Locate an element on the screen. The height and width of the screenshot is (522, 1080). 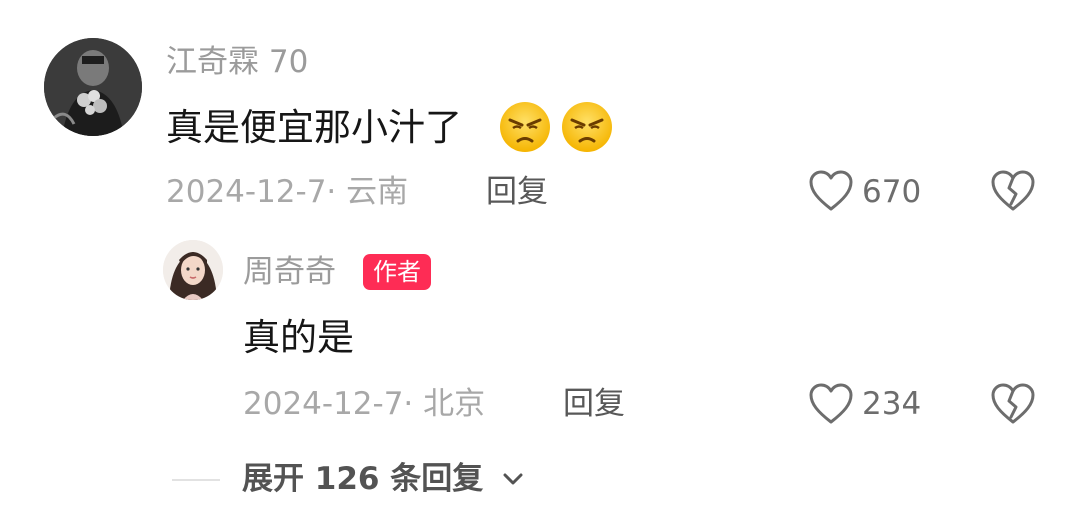
avatar is located at coordinates (93, 87).